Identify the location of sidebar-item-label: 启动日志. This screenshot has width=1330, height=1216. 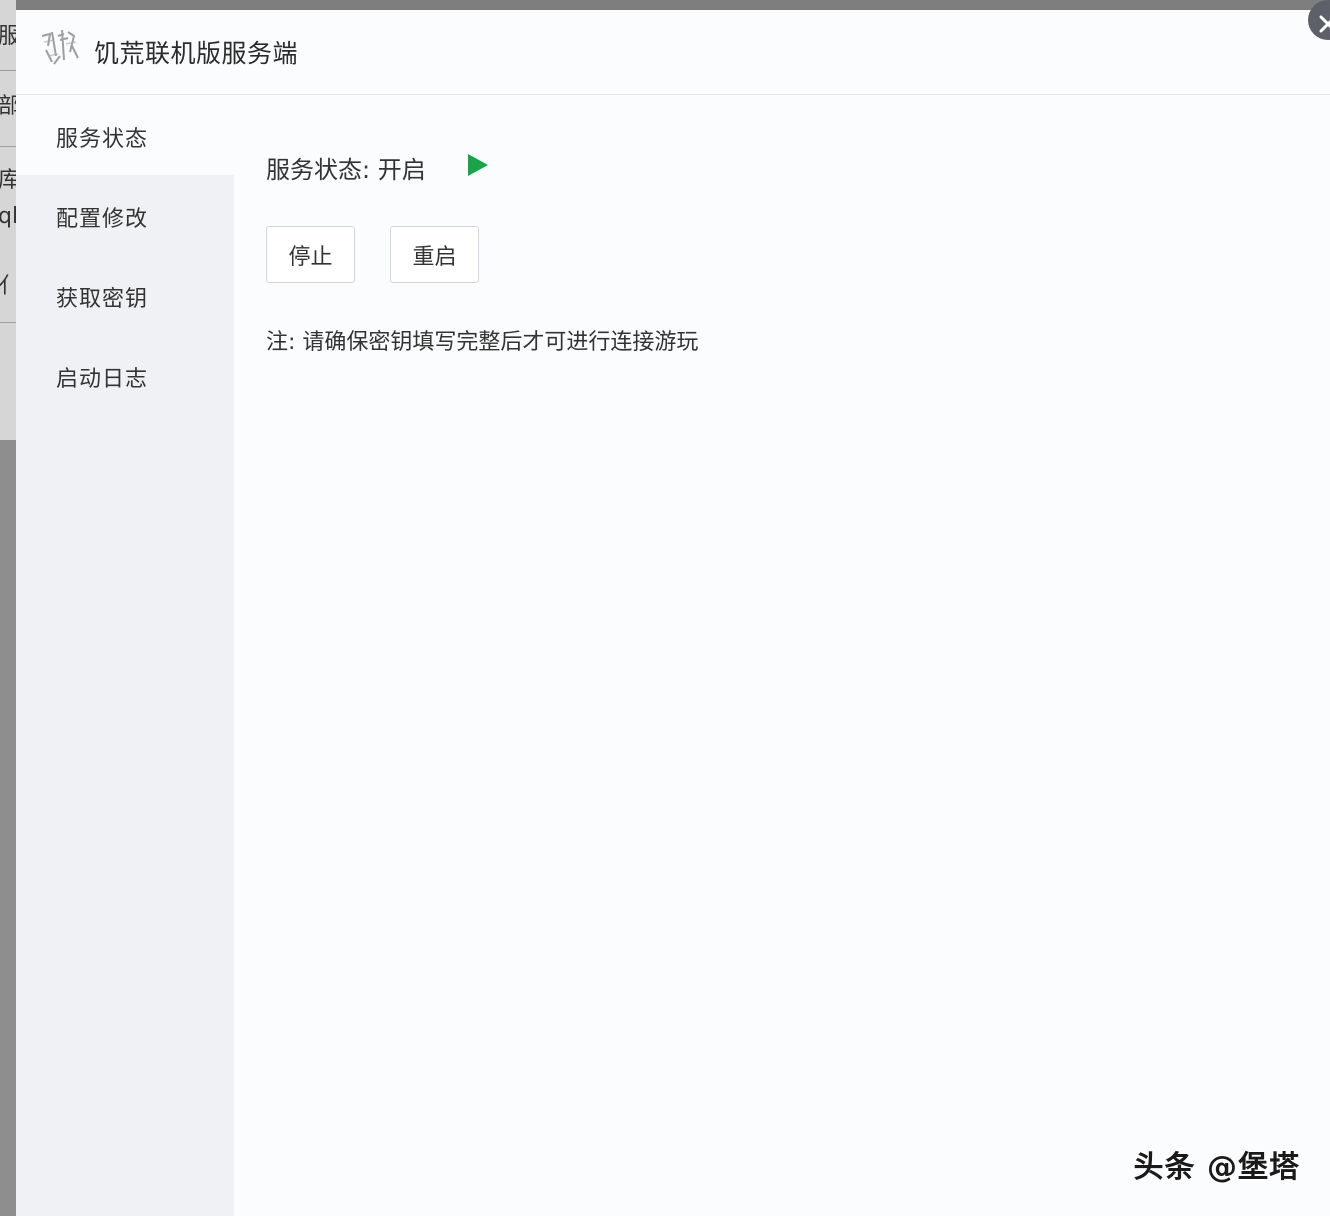
(102, 379).